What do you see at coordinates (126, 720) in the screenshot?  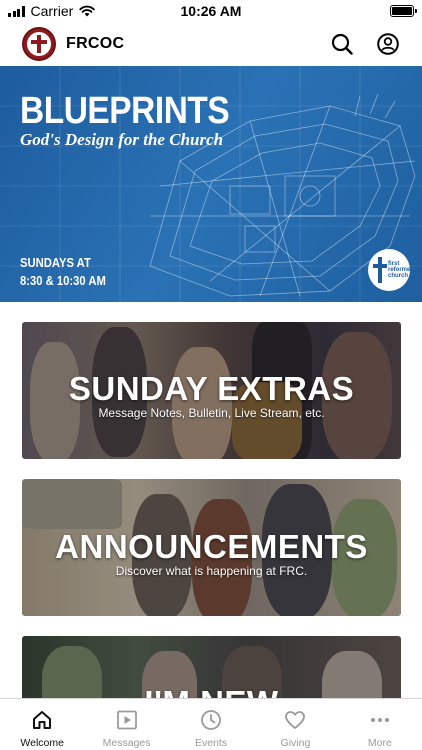 I see `play-icon` at bounding box center [126, 720].